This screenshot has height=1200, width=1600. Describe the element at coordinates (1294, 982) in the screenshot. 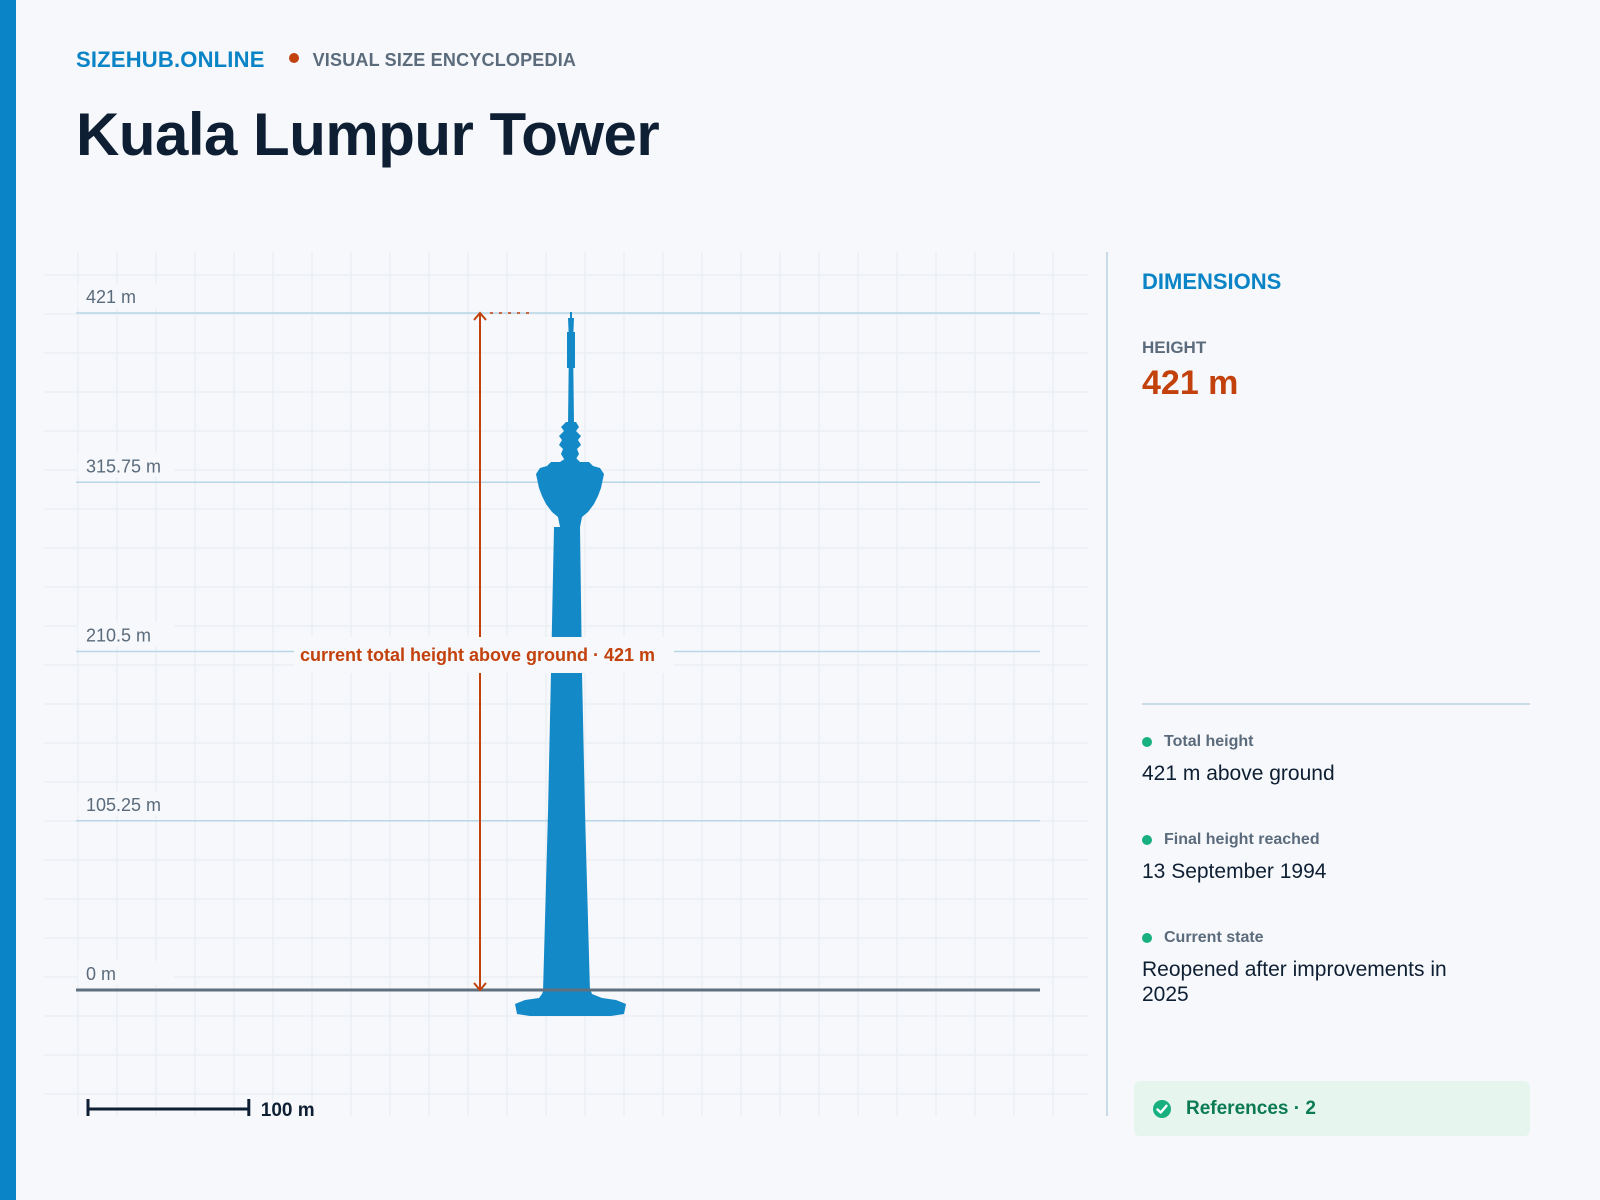

I see `fact-value: Reopened after improvements in 2025` at that location.